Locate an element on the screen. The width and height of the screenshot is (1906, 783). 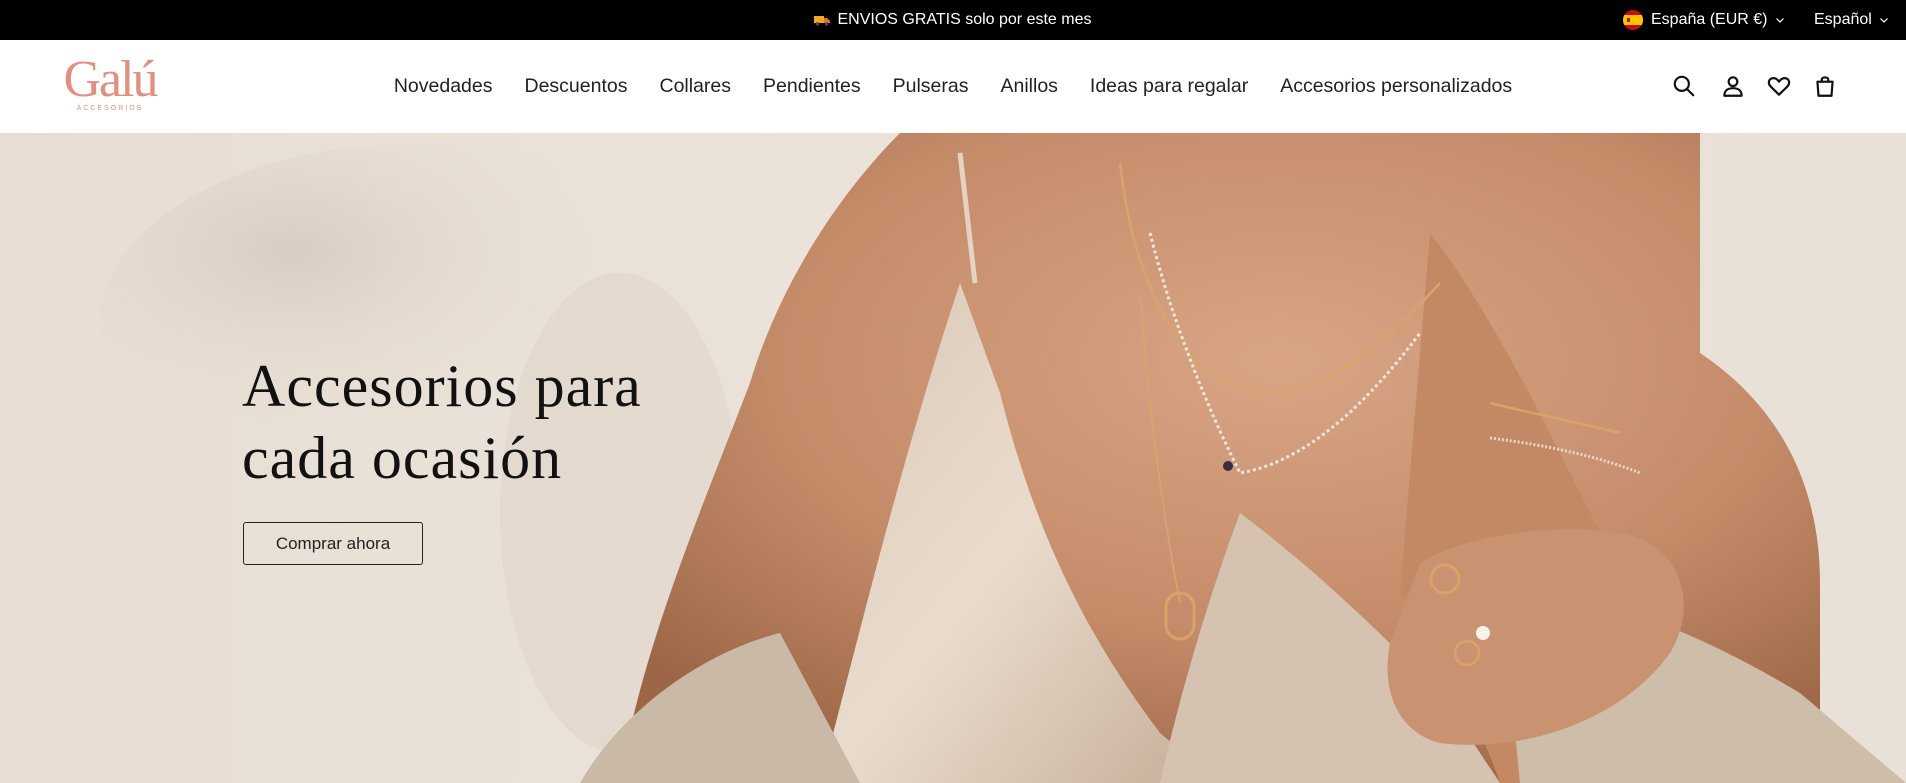
nav-item-accesorios-personalizados: Accesorios personalizados is located at coordinates (1396, 86).